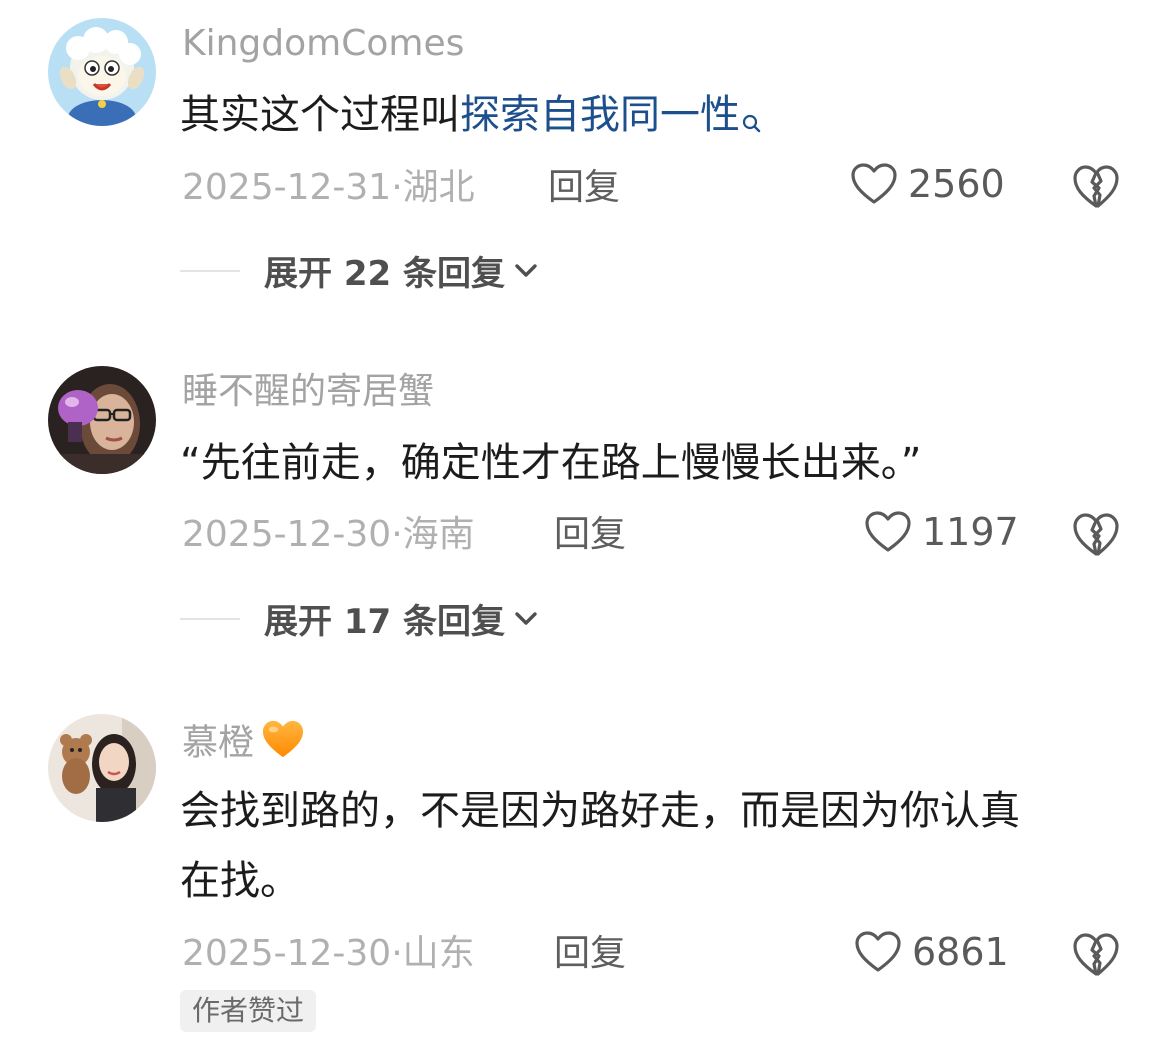 Image resolution: width=1169 pixels, height=1051 pixels. What do you see at coordinates (323, 44) in the screenshot?
I see `comment-username: KingdomComes` at bounding box center [323, 44].